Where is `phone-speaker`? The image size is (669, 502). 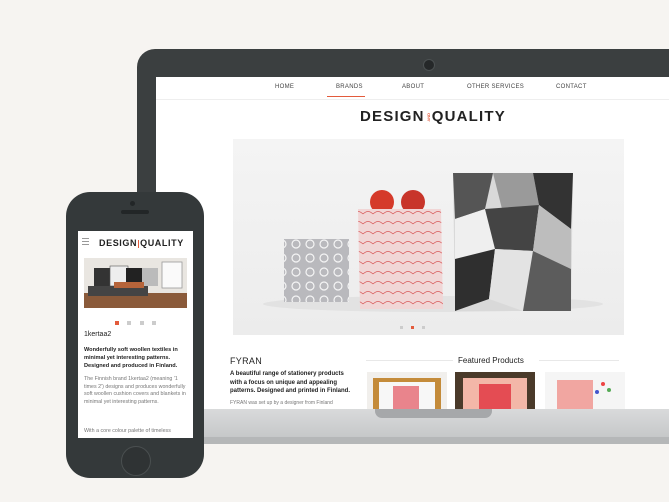
phone-speaker is located at coordinates (135, 212).